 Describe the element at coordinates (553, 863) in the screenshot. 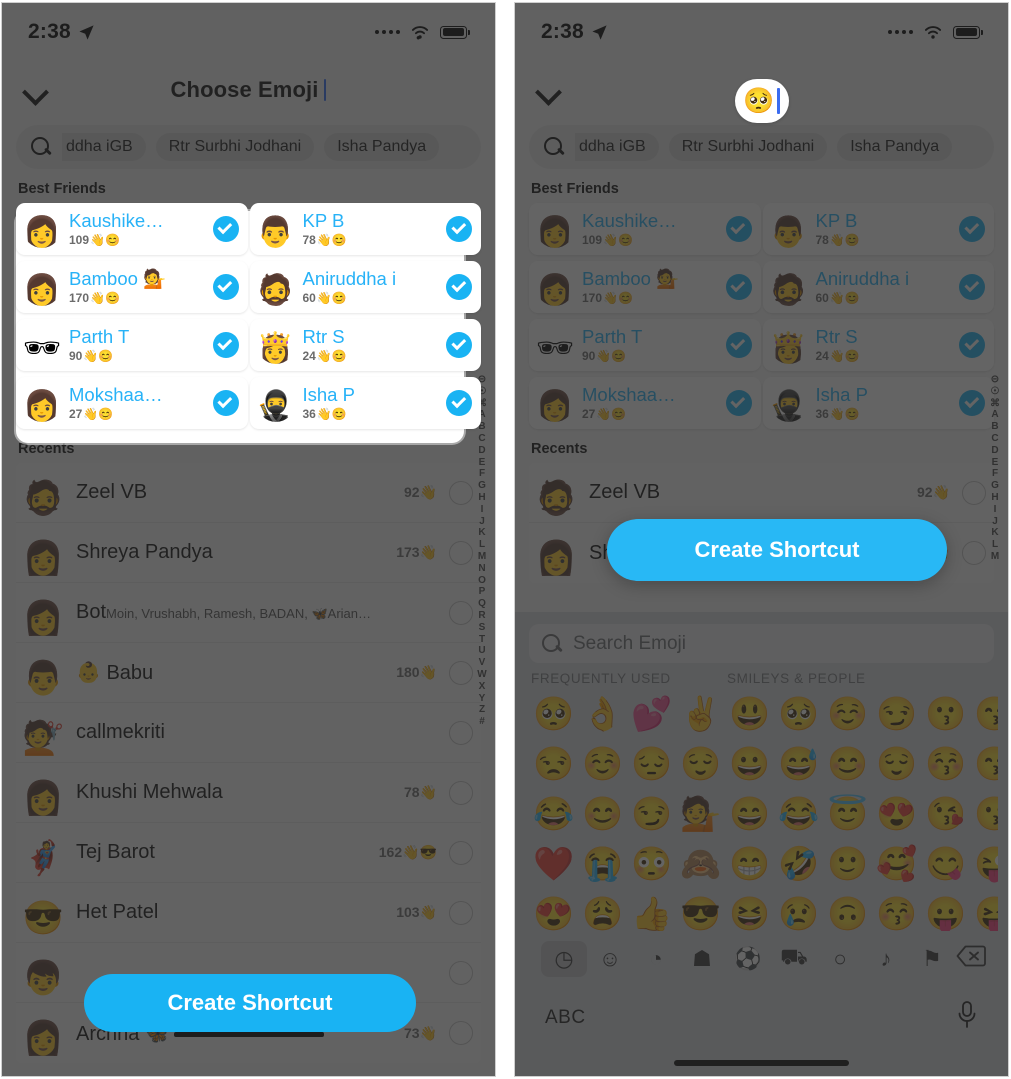

I see `emoji-key: ❤️` at that location.